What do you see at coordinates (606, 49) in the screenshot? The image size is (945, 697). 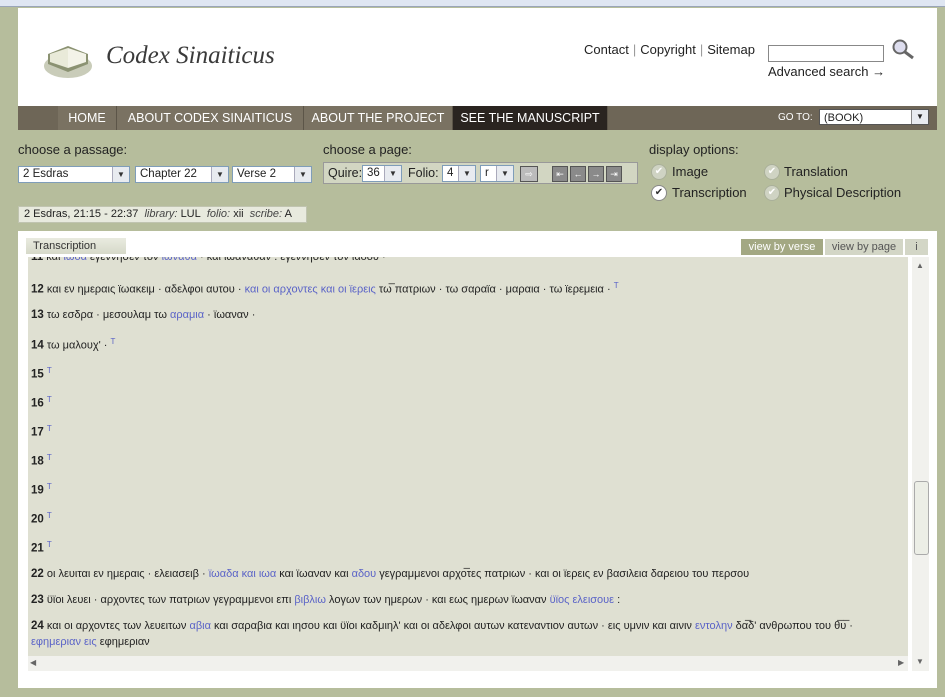 I see `contact-link: Contact` at bounding box center [606, 49].